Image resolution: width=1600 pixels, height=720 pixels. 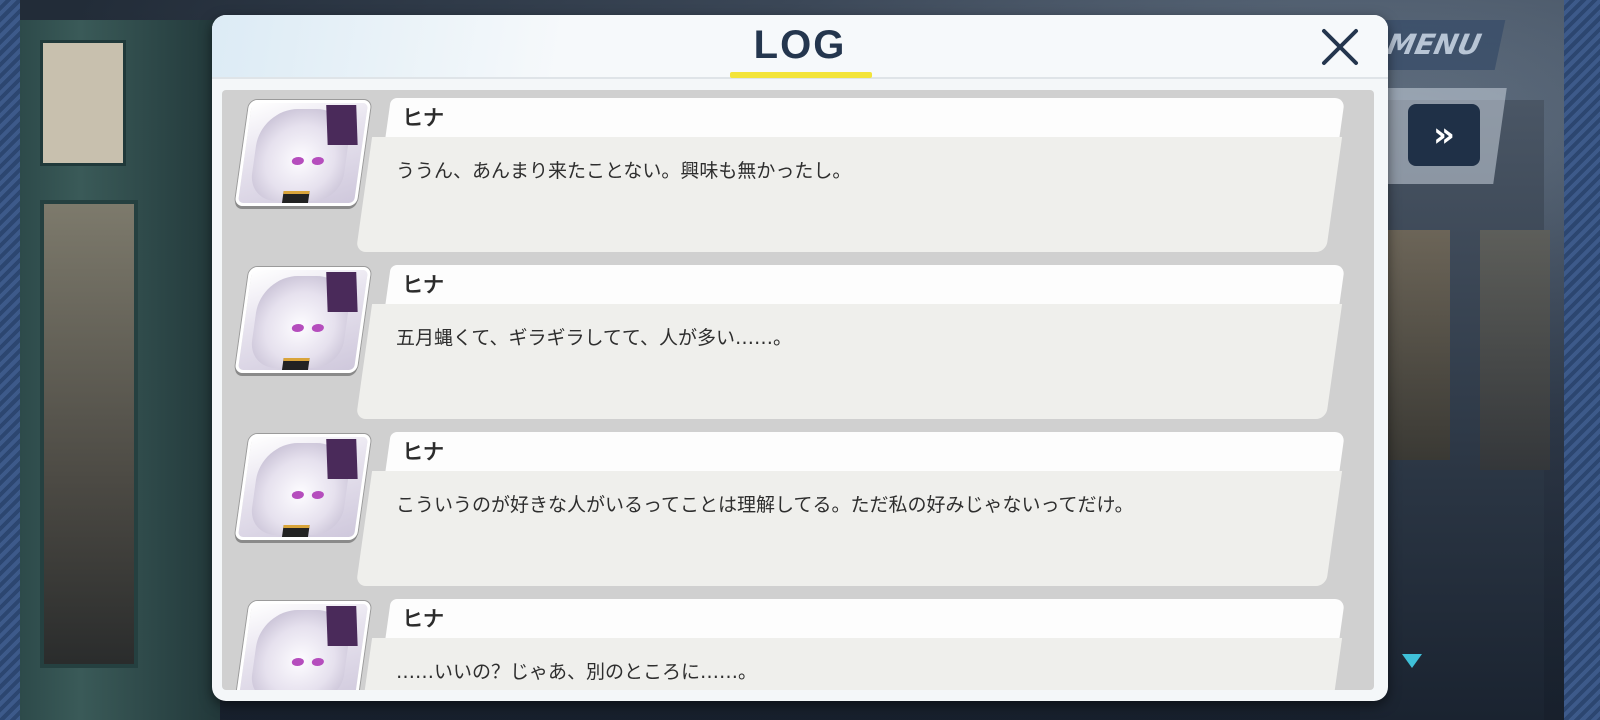 I want to click on log-title: LOG, so click(x=800, y=45).